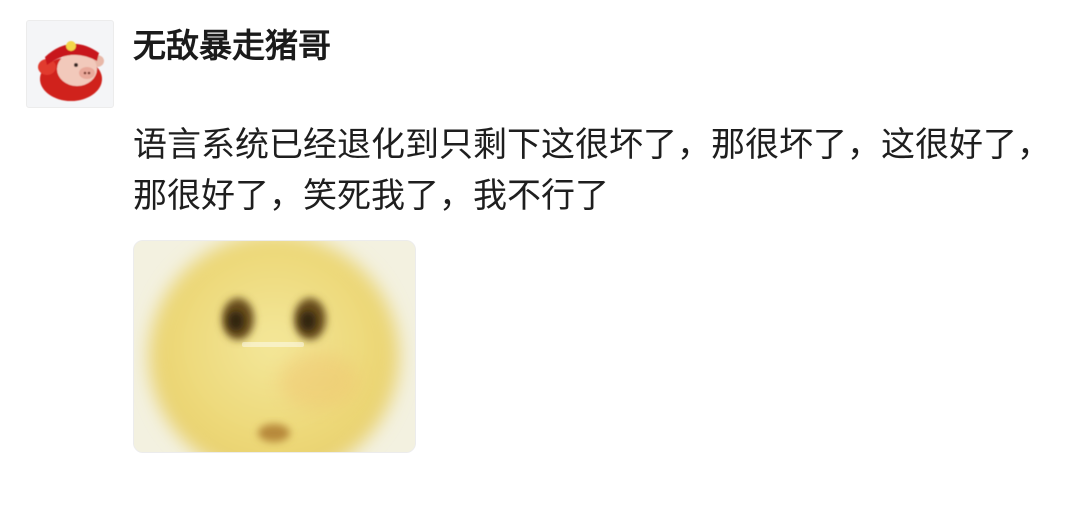  I want to click on avatar, so click(70, 64).